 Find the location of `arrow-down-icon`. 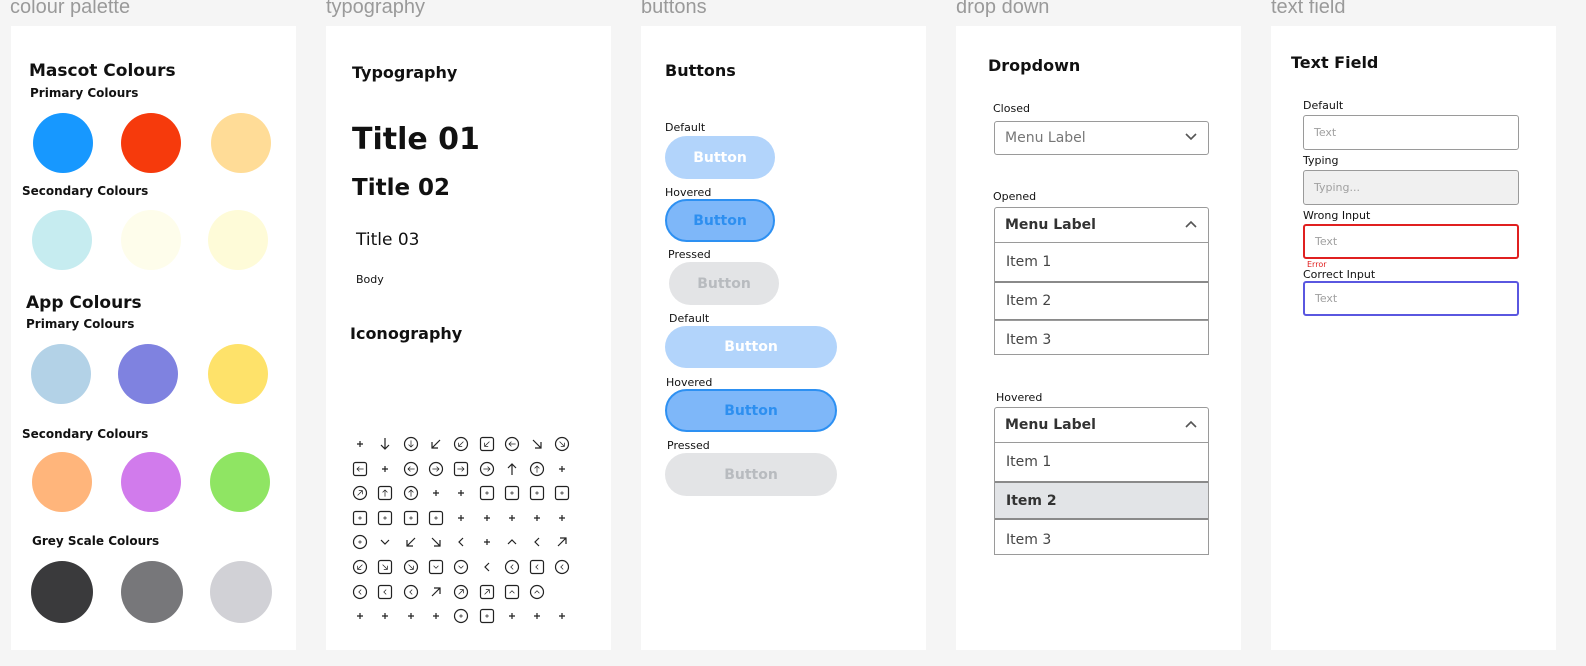

arrow-down-icon is located at coordinates (385, 444).